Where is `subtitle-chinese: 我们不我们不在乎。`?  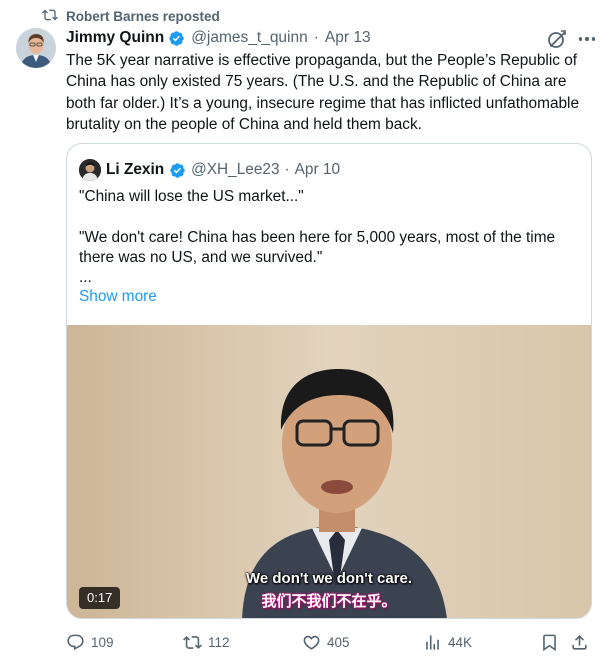
subtitle-chinese: 我们不我们不在乎。 is located at coordinates (329, 601).